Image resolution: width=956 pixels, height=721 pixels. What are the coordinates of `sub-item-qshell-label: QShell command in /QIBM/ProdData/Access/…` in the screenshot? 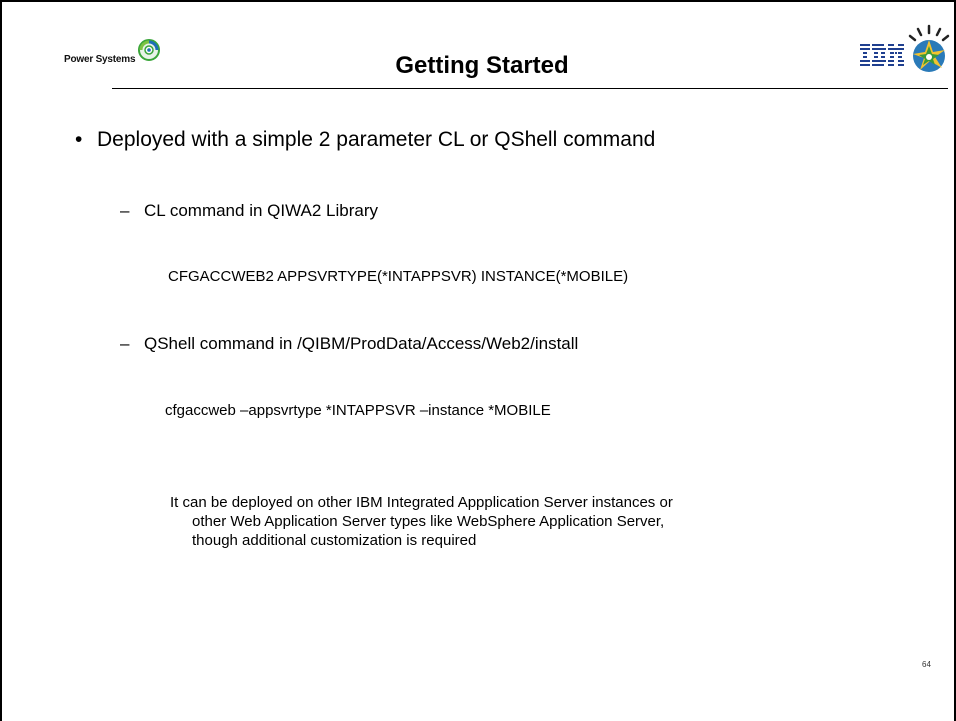 It's located at (361, 343).